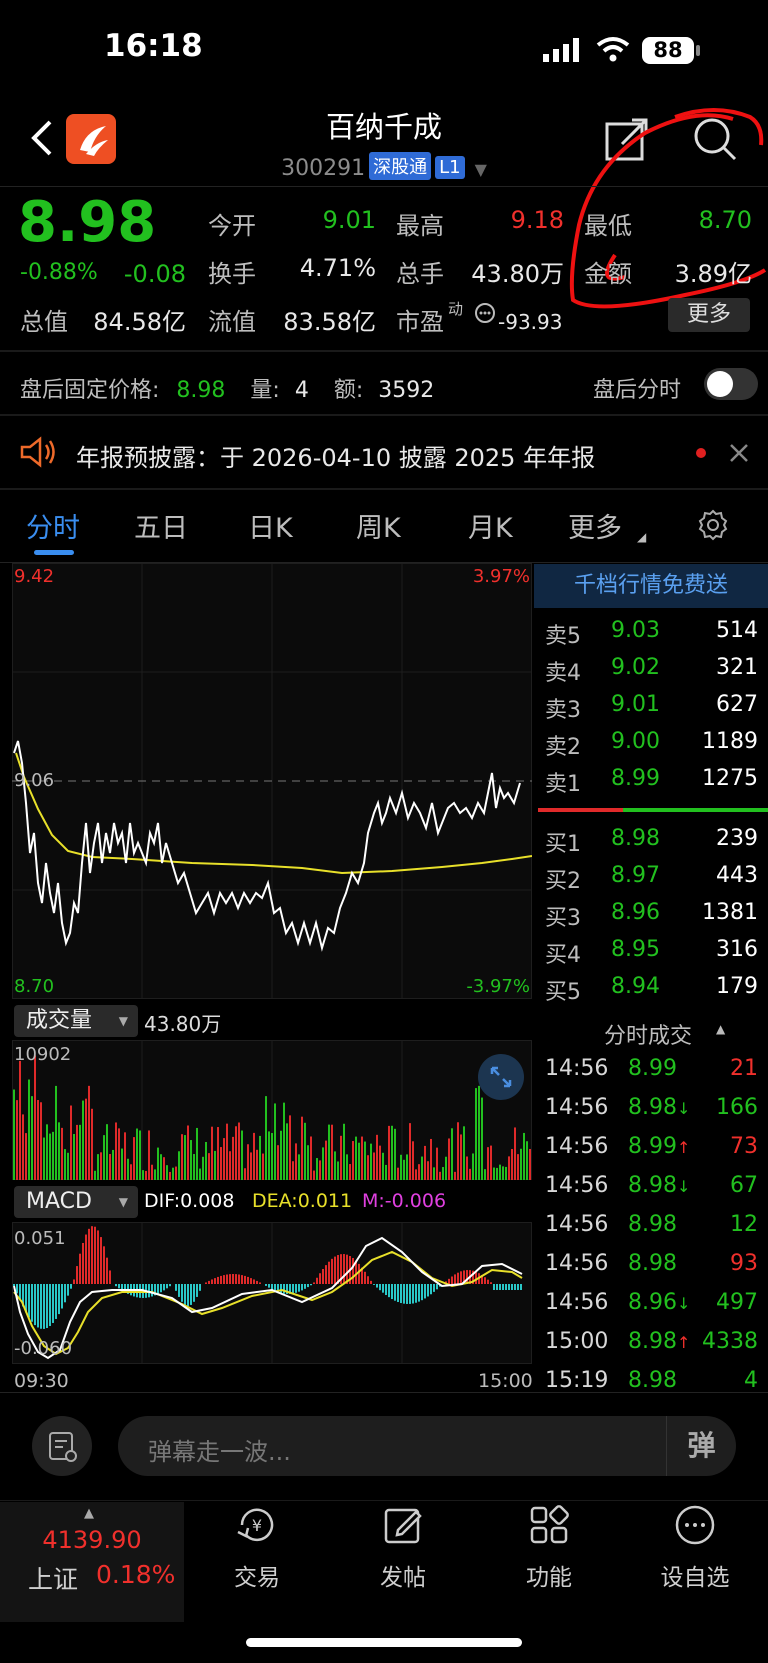 The height and width of the screenshot is (1663, 768). I want to click on tag-shenguhtong: 深股通, so click(400, 166).